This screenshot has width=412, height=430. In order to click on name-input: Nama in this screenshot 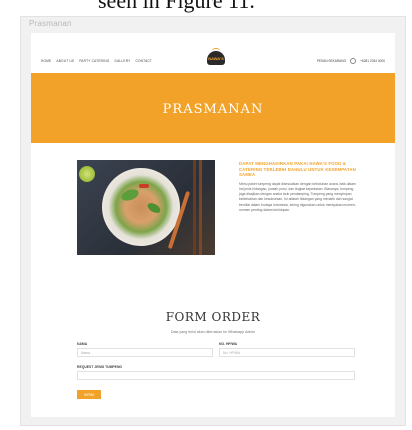, I will do `click(145, 352)`.